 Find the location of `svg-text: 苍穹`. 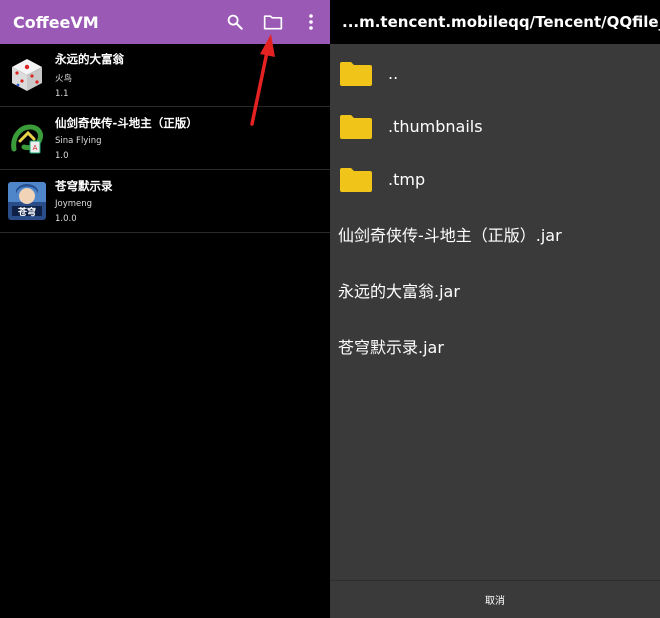

svg-text: 苍穹 is located at coordinates (26, 212).